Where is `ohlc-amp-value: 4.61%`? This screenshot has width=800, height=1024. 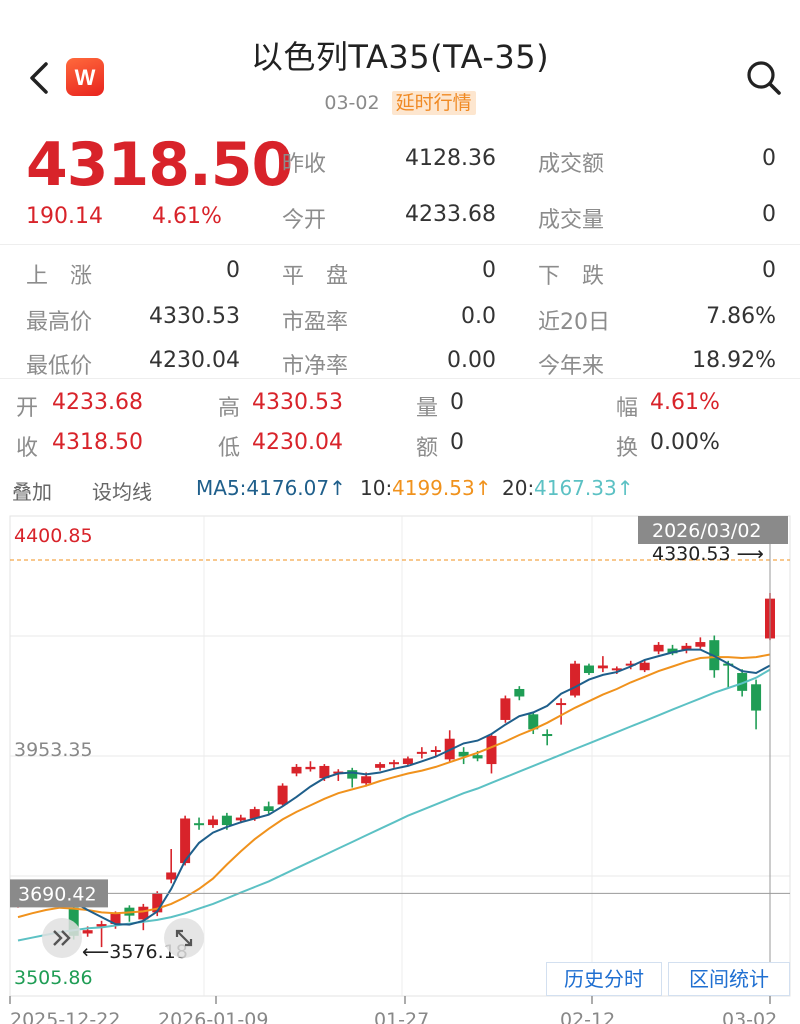
ohlc-amp-value: 4.61% is located at coordinates (685, 402).